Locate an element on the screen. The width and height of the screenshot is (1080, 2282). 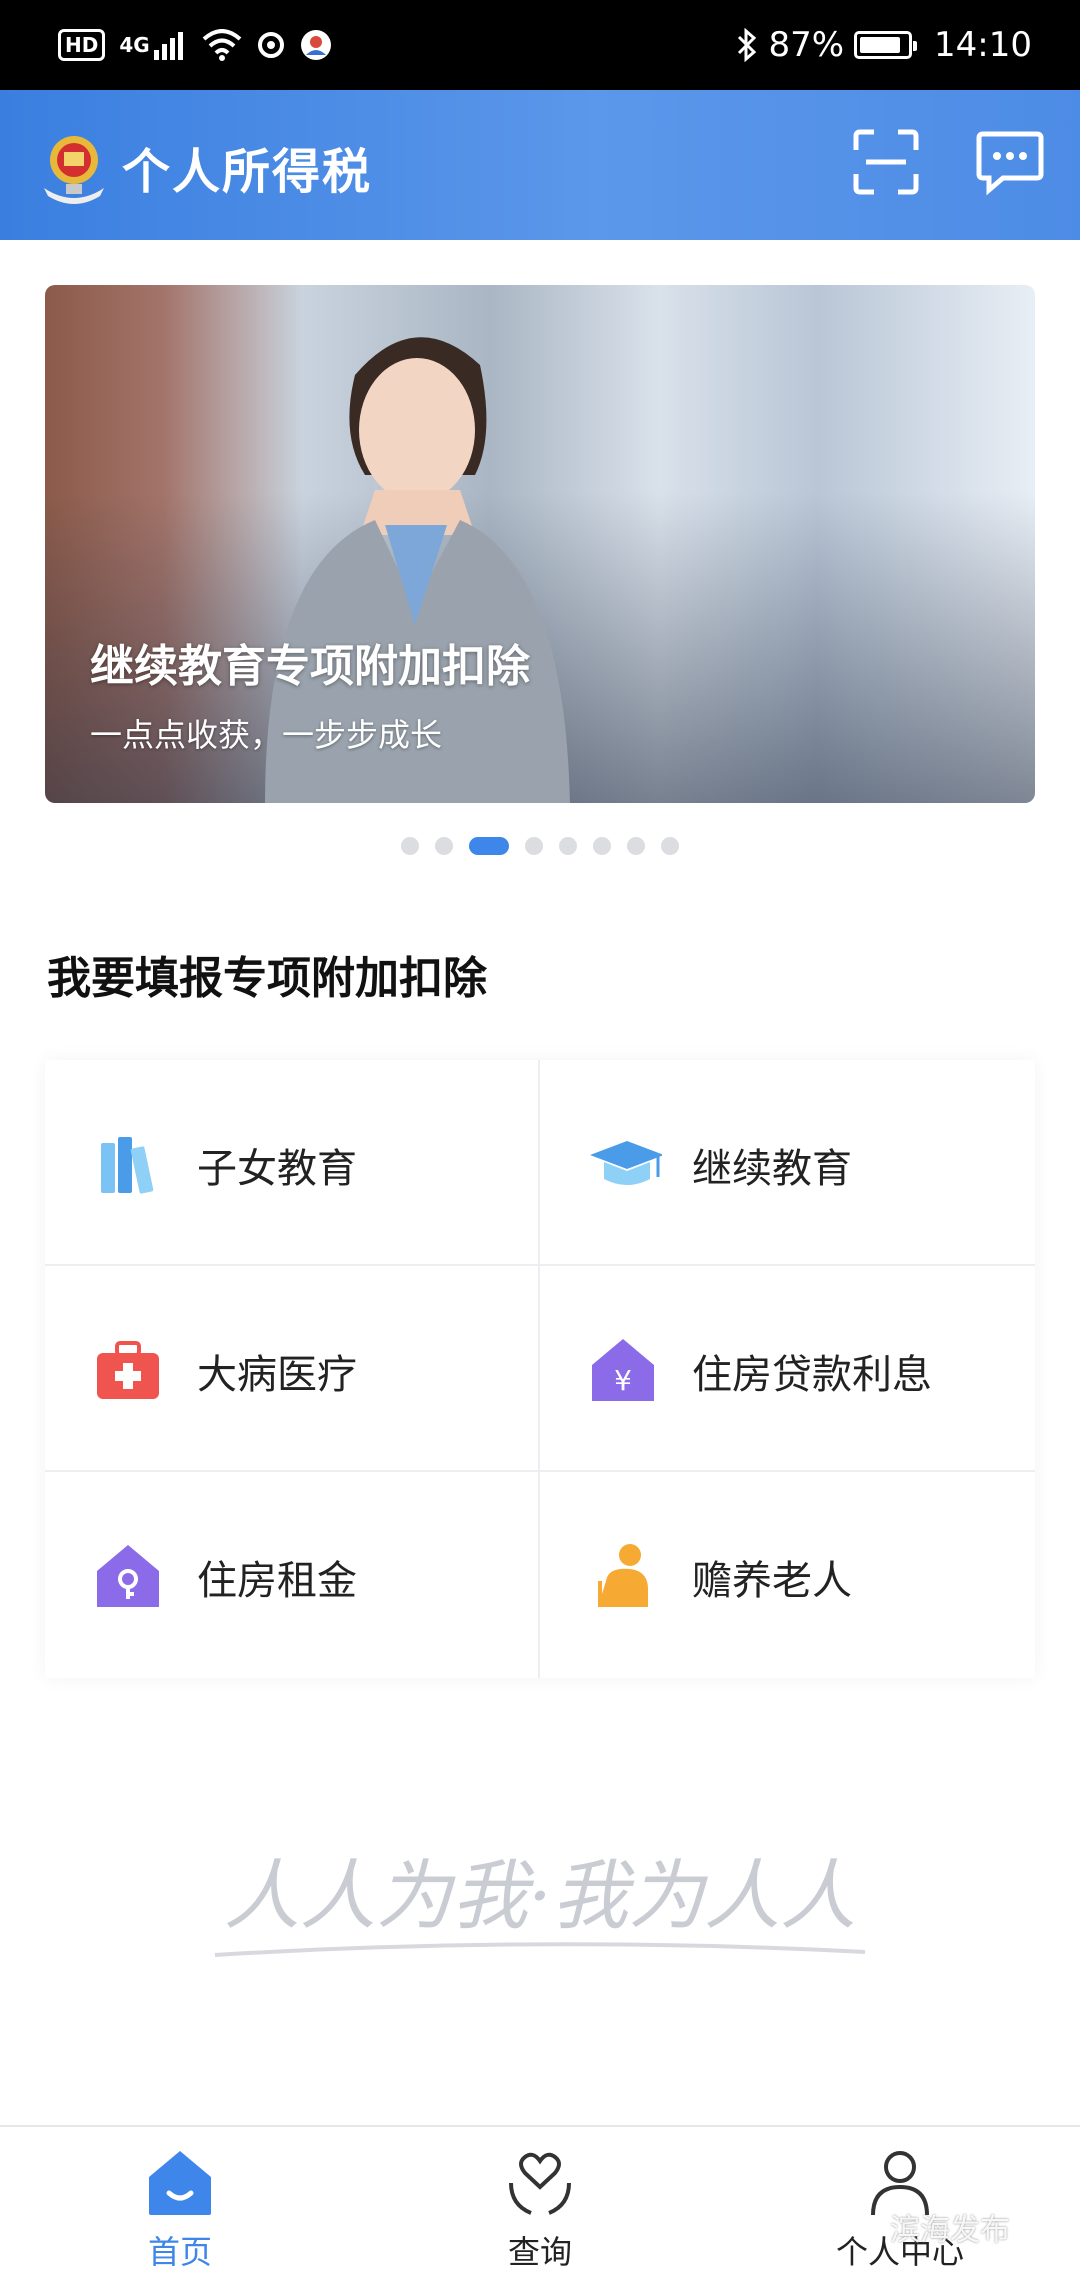
deduction-housing-rent: 住房租金 is located at coordinates (292, 1575).